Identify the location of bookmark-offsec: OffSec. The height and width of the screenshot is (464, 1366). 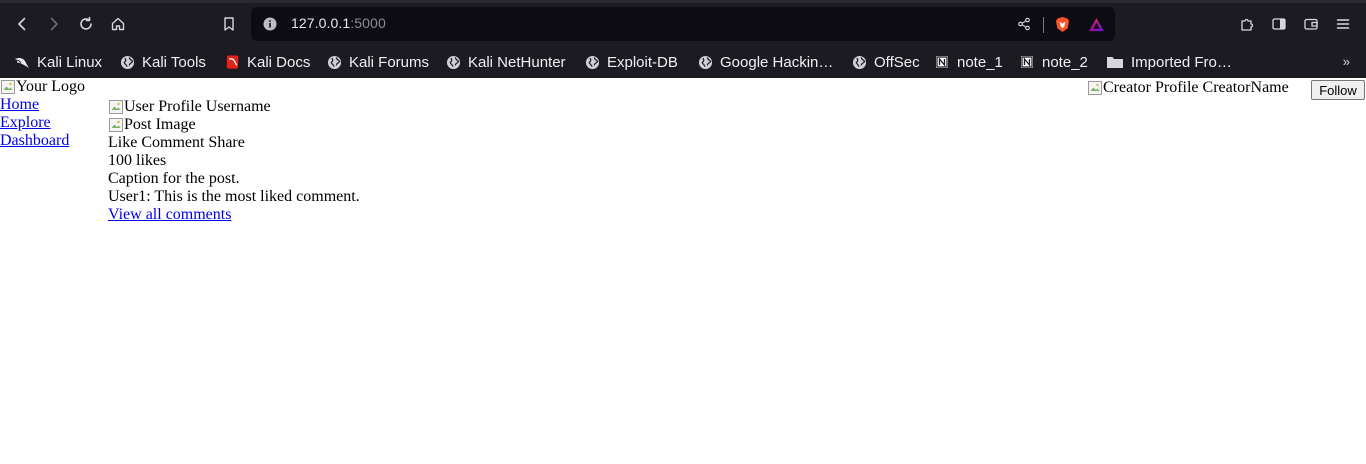
(885, 62).